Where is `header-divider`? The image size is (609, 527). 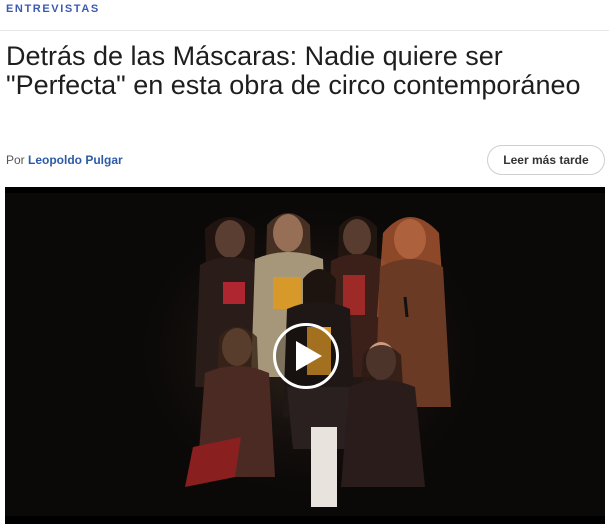
header-divider is located at coordinates (304, 30).